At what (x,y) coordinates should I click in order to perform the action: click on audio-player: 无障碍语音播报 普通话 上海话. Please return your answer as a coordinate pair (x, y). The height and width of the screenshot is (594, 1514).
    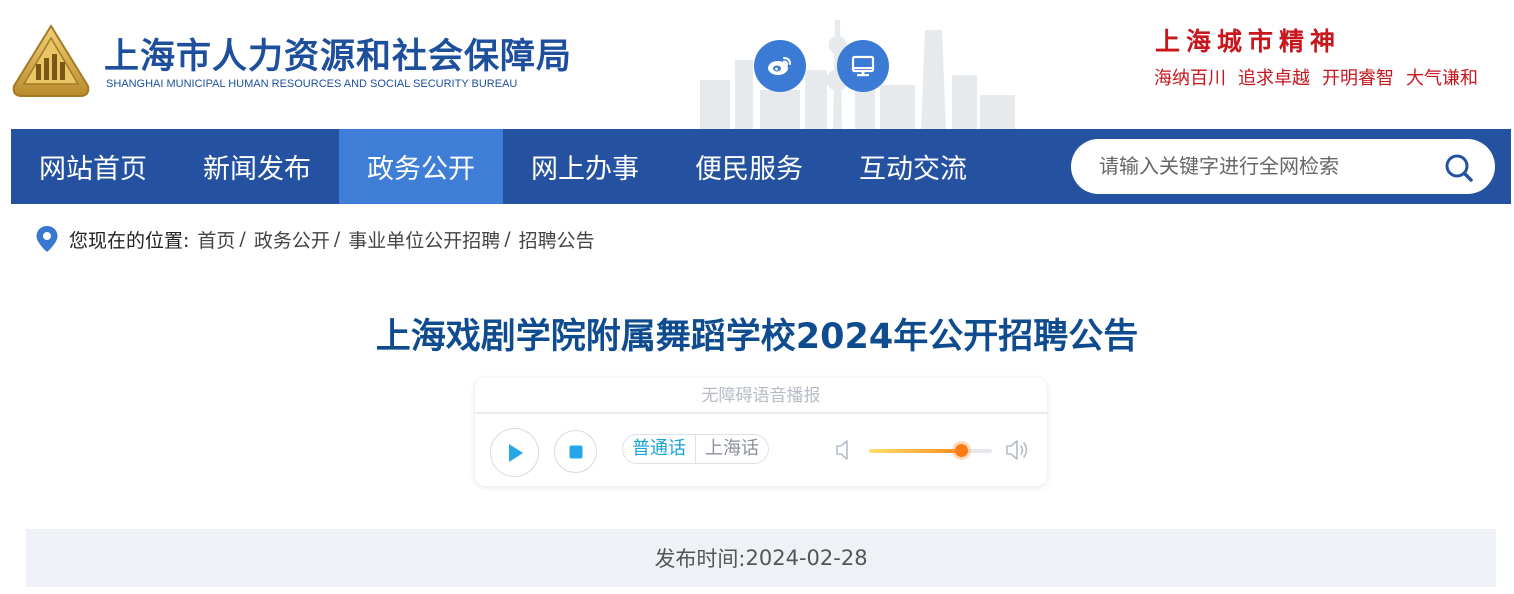
    Looking at the image, I should click on (761, 432).